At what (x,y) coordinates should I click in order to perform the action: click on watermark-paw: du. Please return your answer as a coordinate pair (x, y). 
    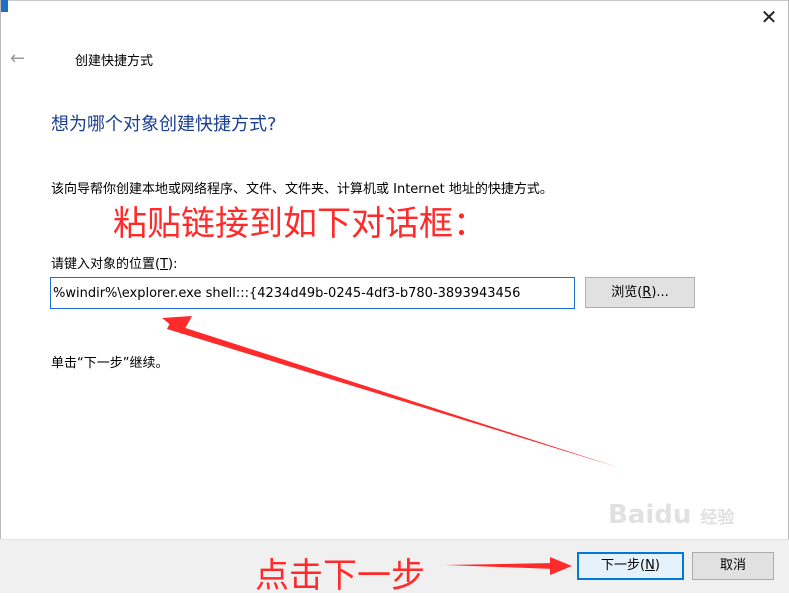
    Looking at the image, I should click on (673, 515).